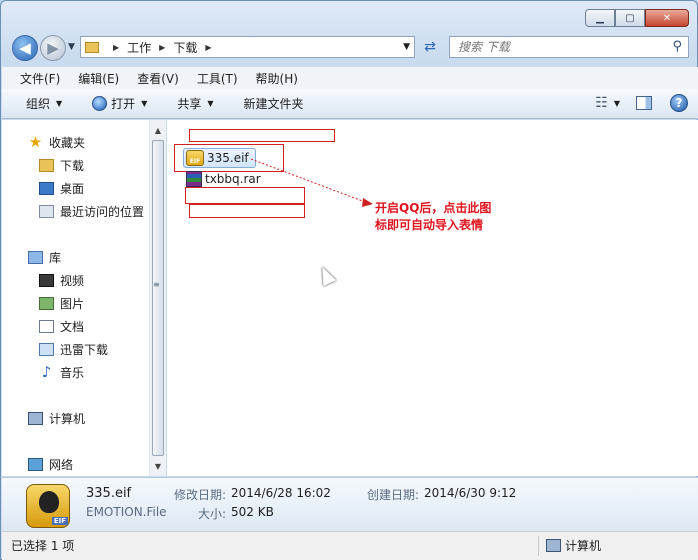 This screenshot has width=698, height=560. I want to click on file-name: txbbq.rar, so click(233, 179).